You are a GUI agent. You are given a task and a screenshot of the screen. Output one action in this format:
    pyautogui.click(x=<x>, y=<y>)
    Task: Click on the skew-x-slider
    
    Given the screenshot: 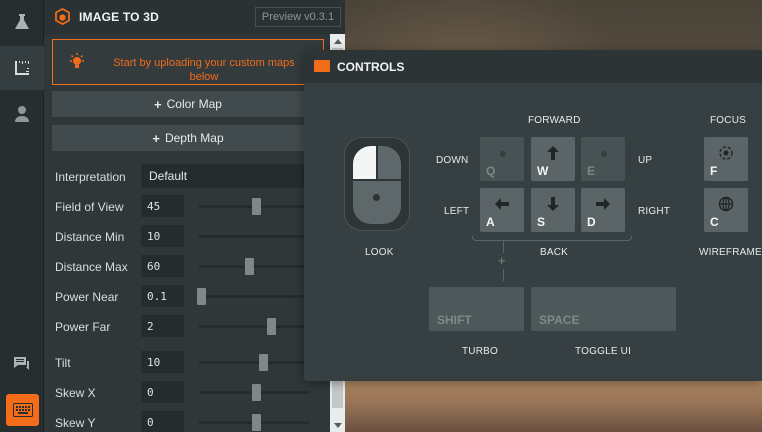 What is the action you would take?
    pyautogui.click(x=254, y=392)
    